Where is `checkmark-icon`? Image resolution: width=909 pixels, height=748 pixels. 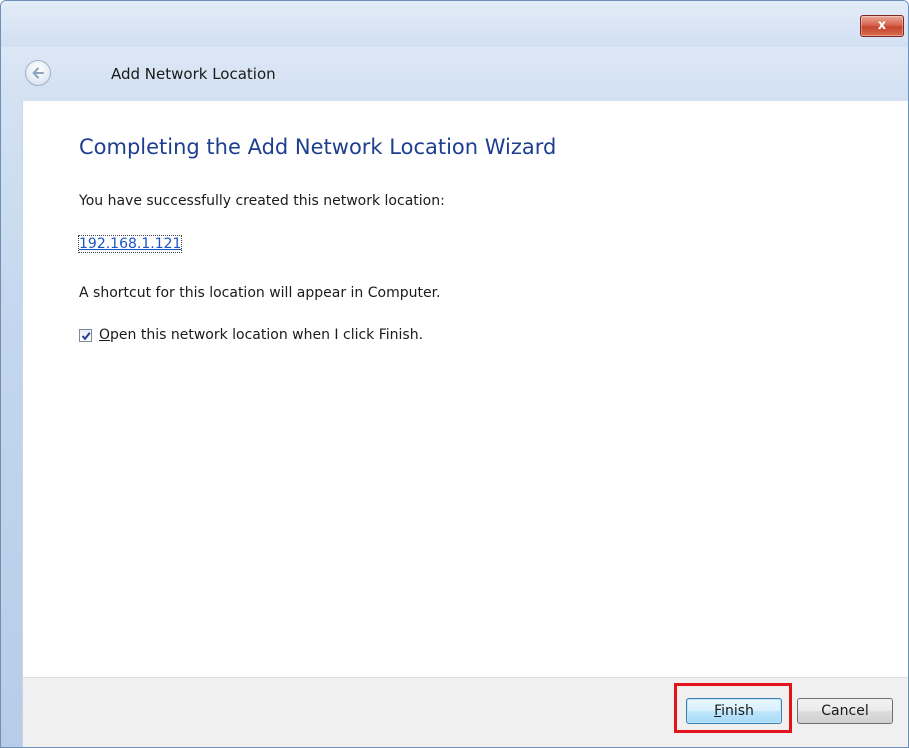 checkmark-icon is located at coordinates (86, 336).